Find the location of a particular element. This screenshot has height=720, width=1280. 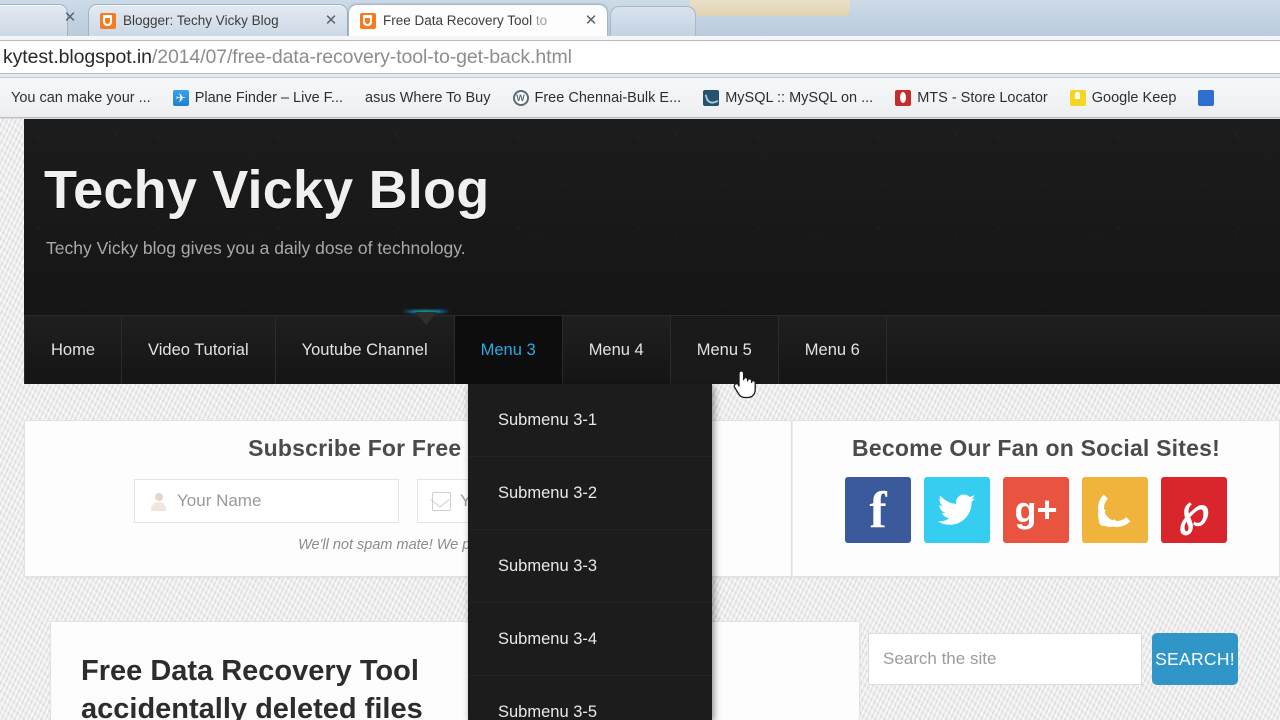

submenu-item-3-4: Submenu 3-4 is located at coordinates (590, 639).